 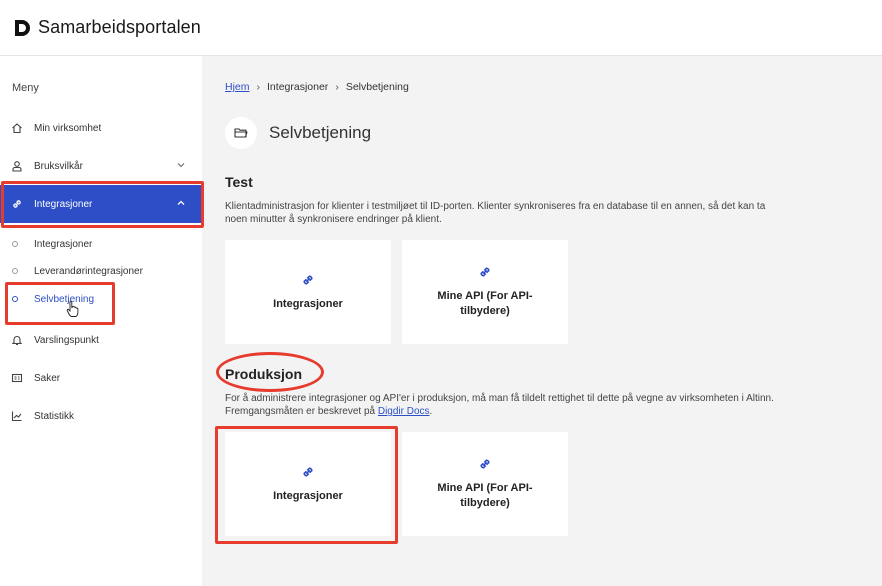 I want to click on card-test-integrasjoner: Integrasjoner, so click(x=308, y=292).